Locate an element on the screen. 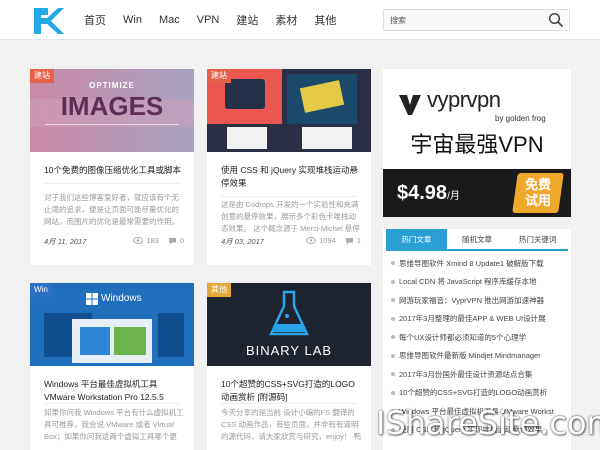 This screenshot has height=450, width=600. nav-home: 首页 is located at coordinates (95, 20).